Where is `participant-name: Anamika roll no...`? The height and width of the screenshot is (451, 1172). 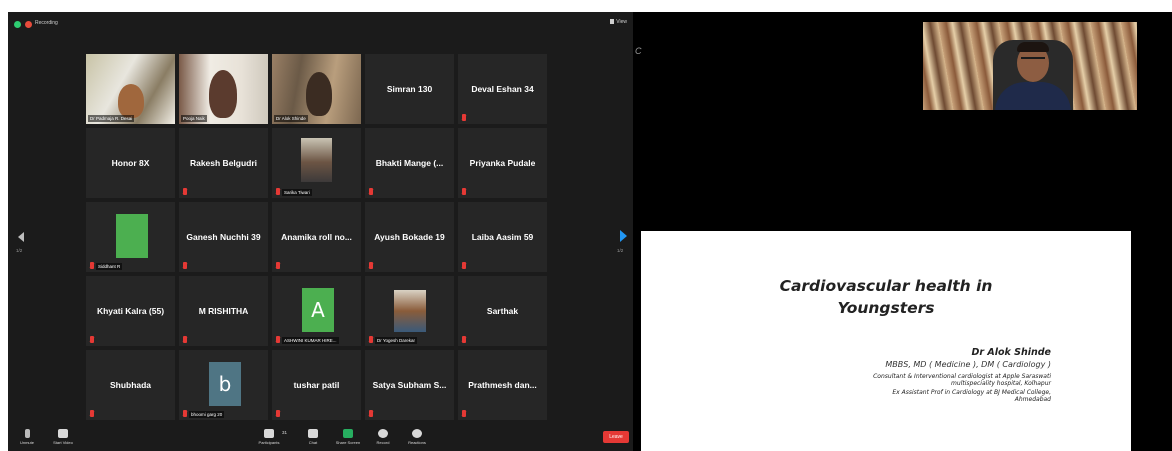 participant-name: Anamika roll no... is located at coordinates (316, 237).